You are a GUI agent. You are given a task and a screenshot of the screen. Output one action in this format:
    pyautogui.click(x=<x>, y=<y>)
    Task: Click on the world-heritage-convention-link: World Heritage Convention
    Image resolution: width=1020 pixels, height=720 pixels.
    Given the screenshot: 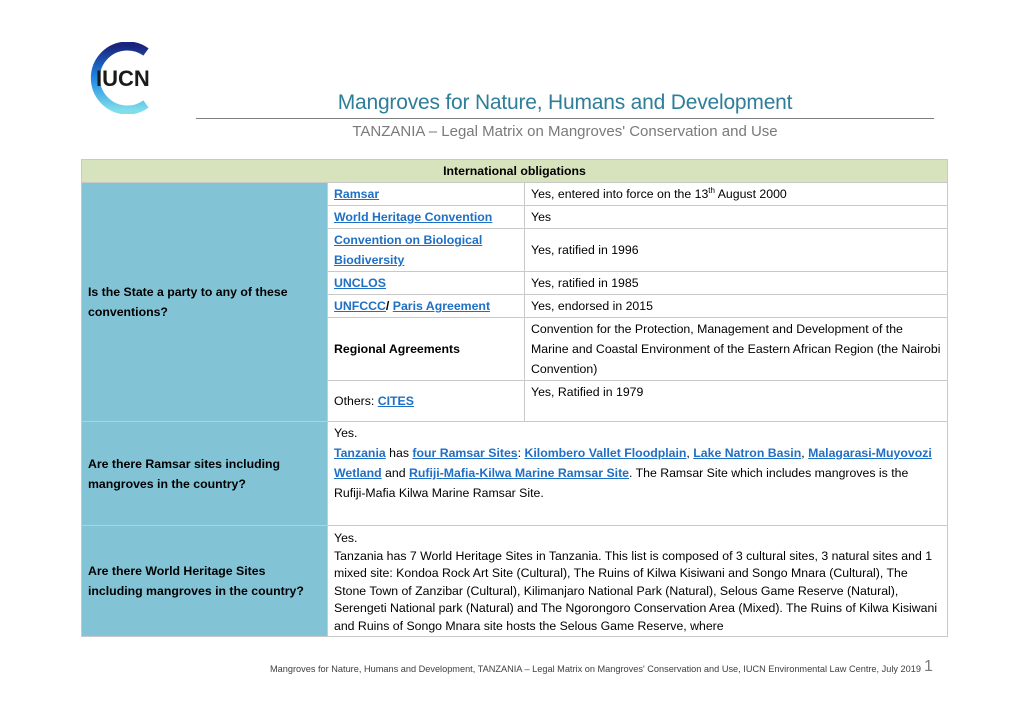 What is the action you would take?
    pyautogui.click(x=413, y=217)
    